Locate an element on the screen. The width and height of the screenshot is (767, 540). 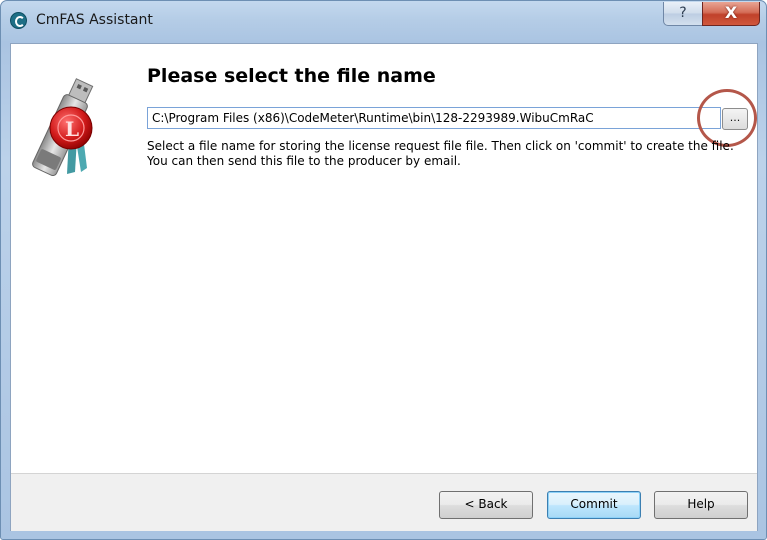
usb-license-seal-icon: L is located at coordinates (63, 127).